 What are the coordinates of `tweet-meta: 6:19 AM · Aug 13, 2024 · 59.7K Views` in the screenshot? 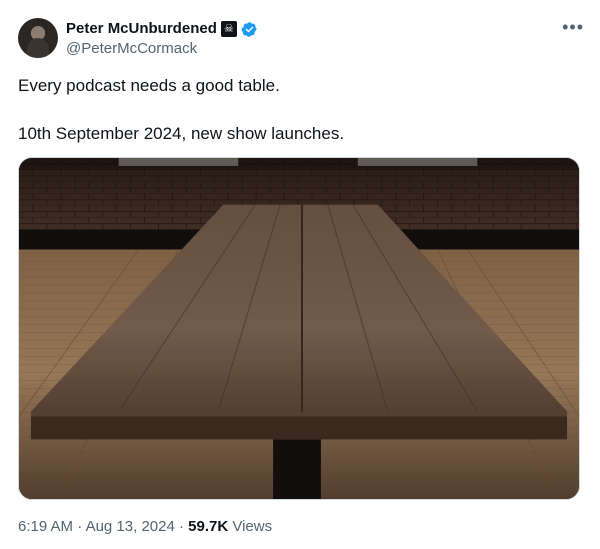 It's located at (145, 527).